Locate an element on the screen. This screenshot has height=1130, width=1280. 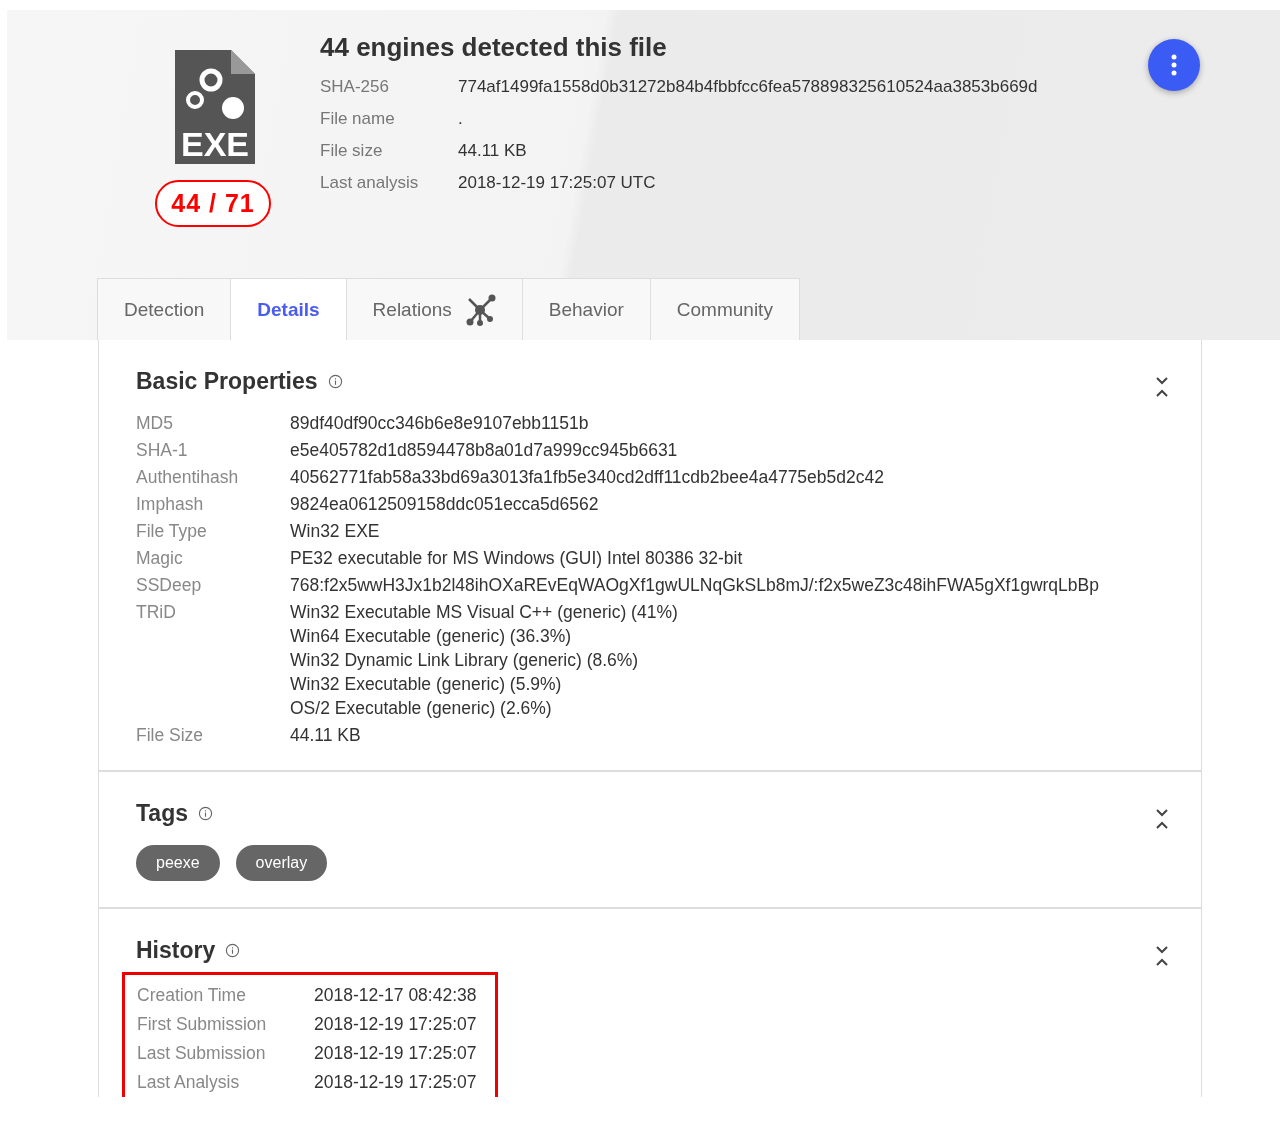
property-value: Win64 Executable (generic) (36.3%) is located at coordinates (431, 636).